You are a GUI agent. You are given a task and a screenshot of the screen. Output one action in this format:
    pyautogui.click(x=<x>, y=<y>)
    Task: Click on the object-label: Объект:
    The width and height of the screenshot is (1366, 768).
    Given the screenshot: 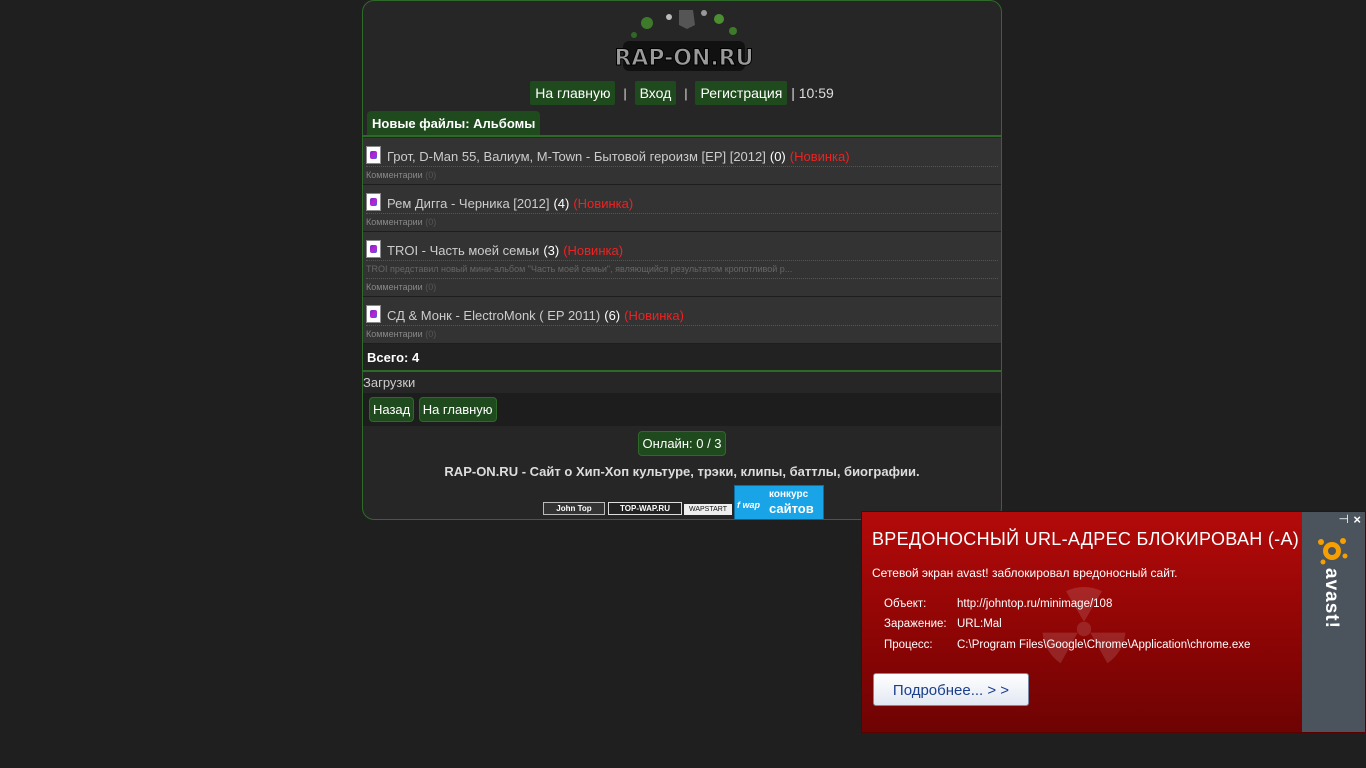 What is the action you would take?
    pyautogui.click(x=905, y=604)
    